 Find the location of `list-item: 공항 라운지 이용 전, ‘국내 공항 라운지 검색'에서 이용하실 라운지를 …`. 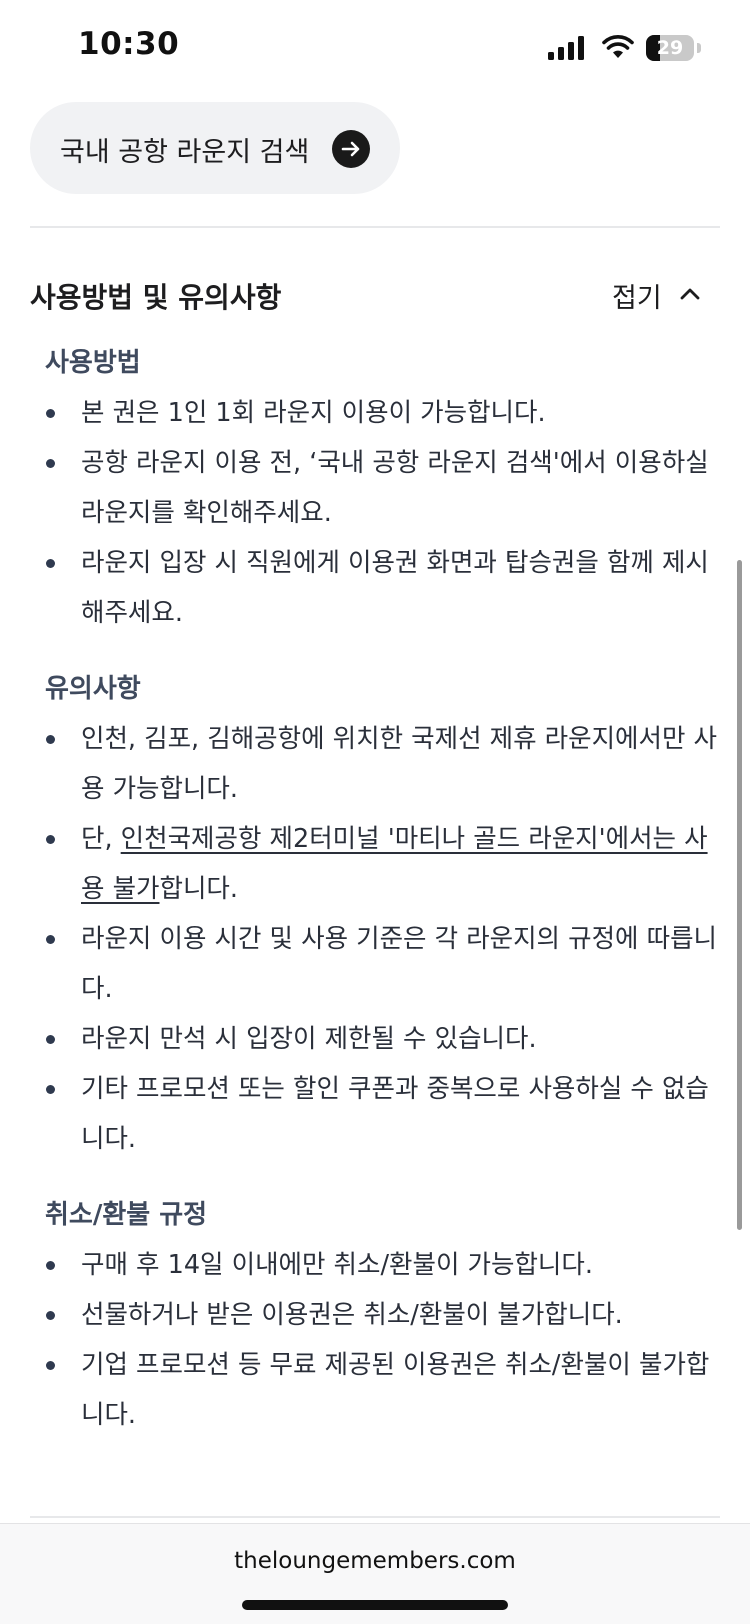

list-item: 공항 라운지 이용 전, ‘국내 공항 라운지 검색'에서 이용하실 라운지를 … is located at coordinates (381, 488).